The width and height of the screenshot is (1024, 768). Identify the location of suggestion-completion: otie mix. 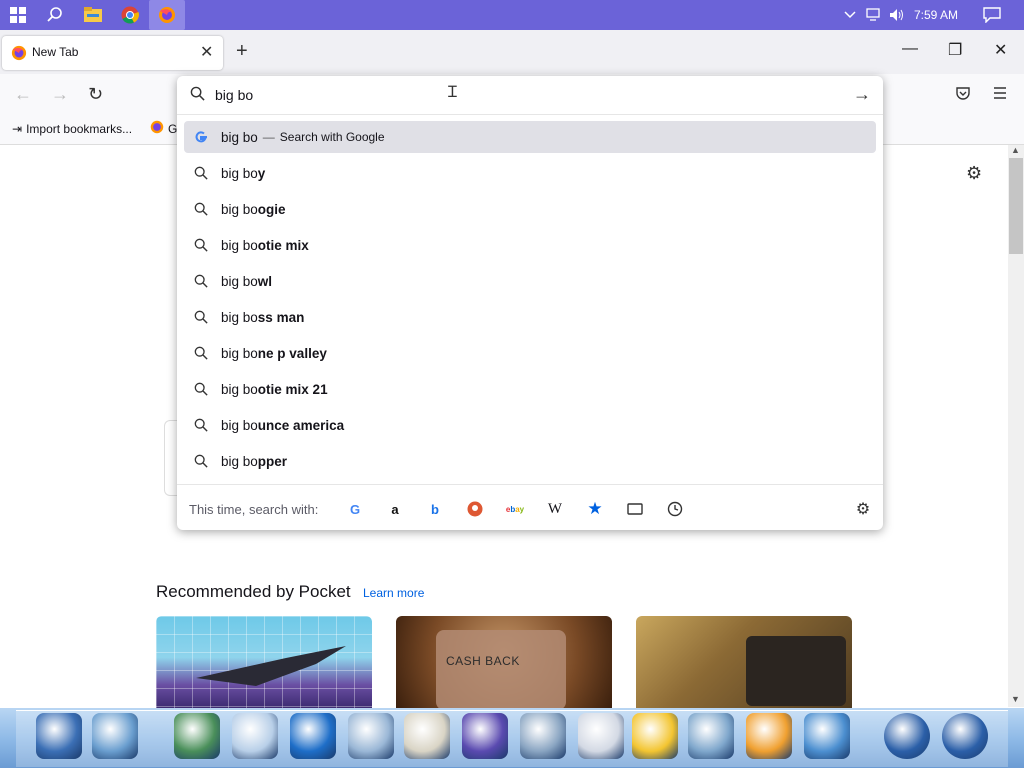
(283, 245).